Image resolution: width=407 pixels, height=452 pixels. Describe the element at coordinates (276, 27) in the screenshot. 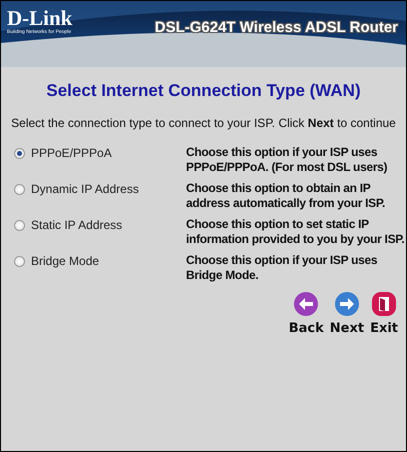

I see `product-name: DSL-G624T Wireless ADSL Router` at that location.